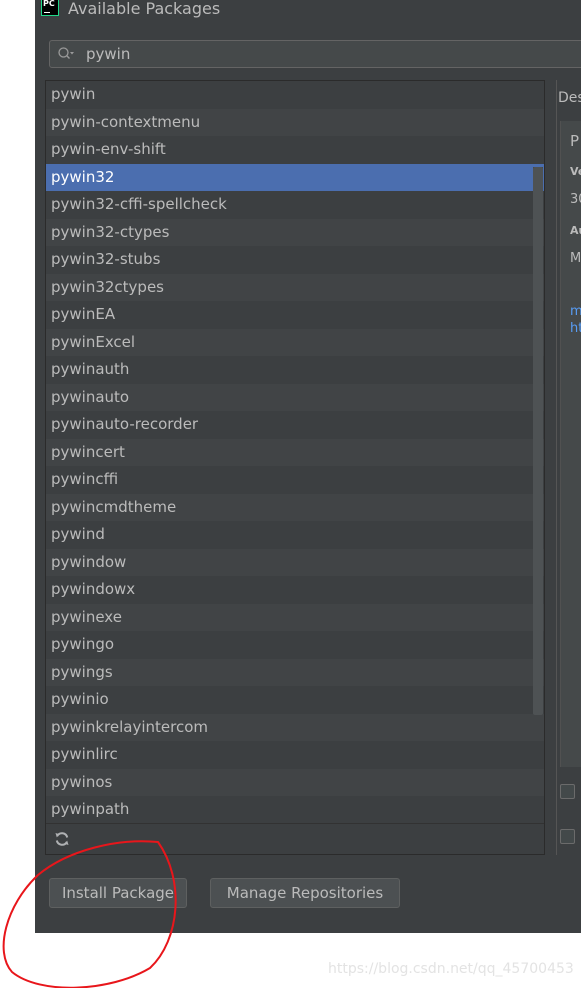 The height and width of the screenshot is (988, 581). I want to click on package-list-item: pywin32, so click(295, 177).